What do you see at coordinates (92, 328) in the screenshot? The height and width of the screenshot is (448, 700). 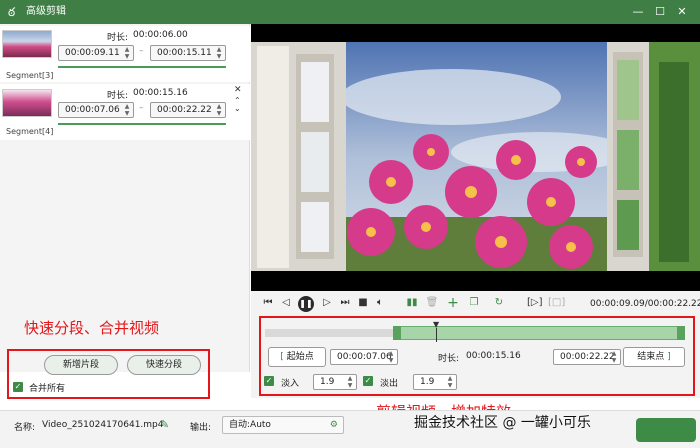 I see `annotation-split-merge: 快速分段、合并视频` at bounding box center [92, 328].